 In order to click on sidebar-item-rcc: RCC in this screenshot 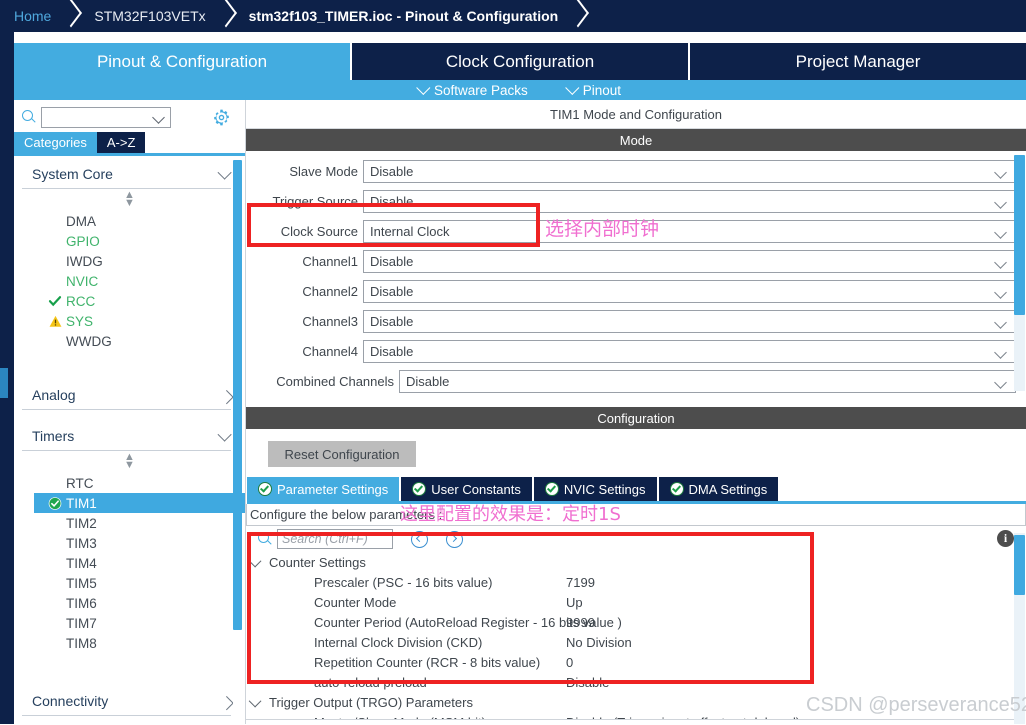, I will do `click(129, 301)`.